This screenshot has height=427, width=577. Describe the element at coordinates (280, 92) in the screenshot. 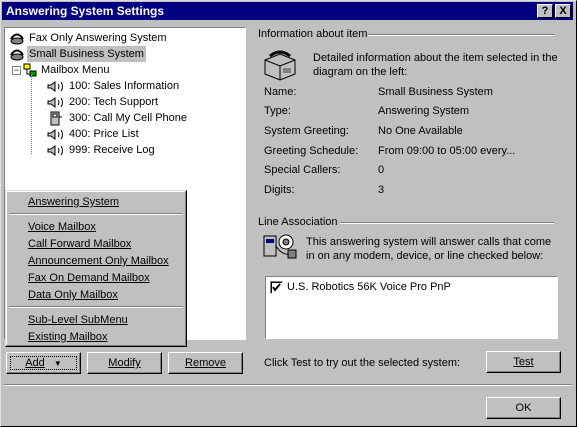

I see `info-label-name: Name:` at that location.